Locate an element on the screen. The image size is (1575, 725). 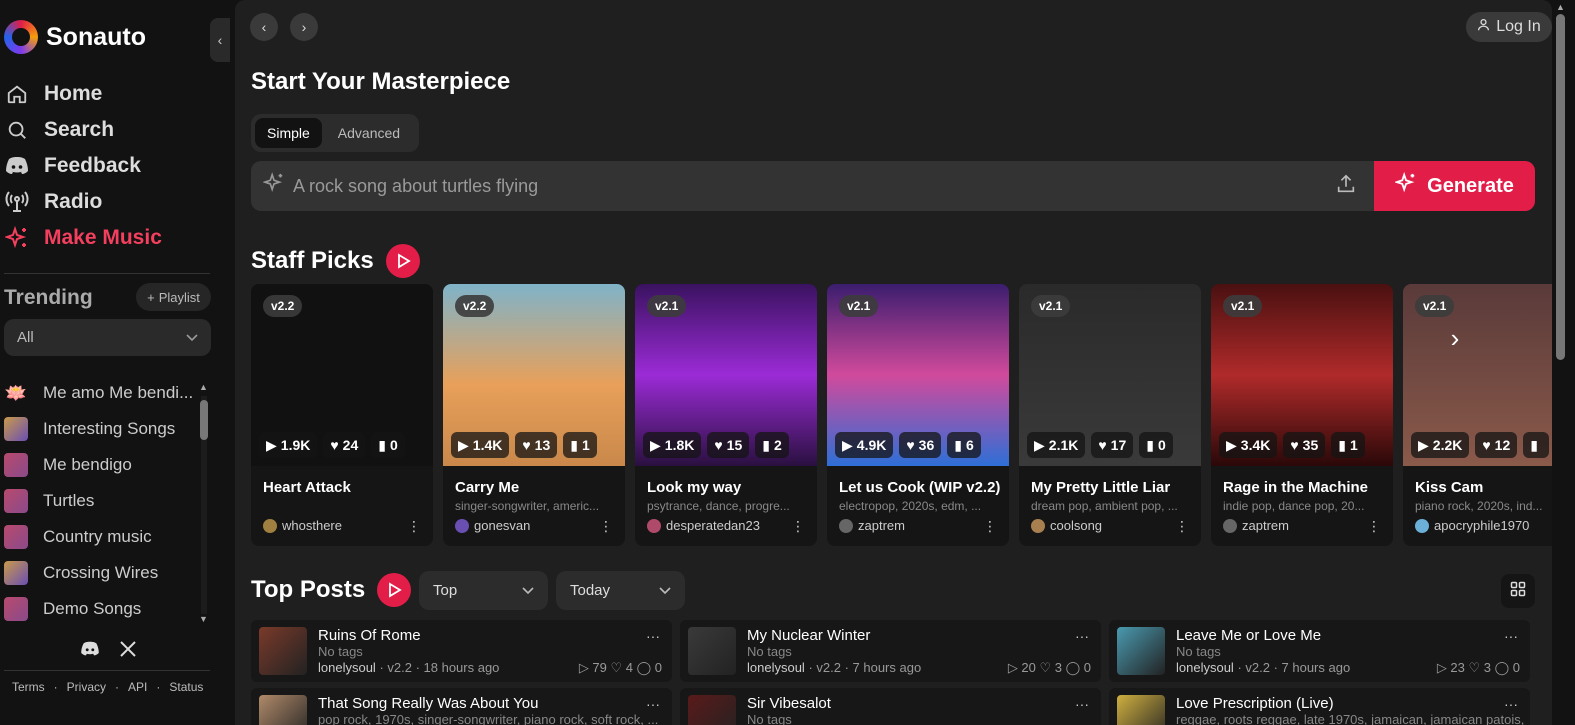
page-scrollbar: ▲ is located at coordinates (1563, 362).